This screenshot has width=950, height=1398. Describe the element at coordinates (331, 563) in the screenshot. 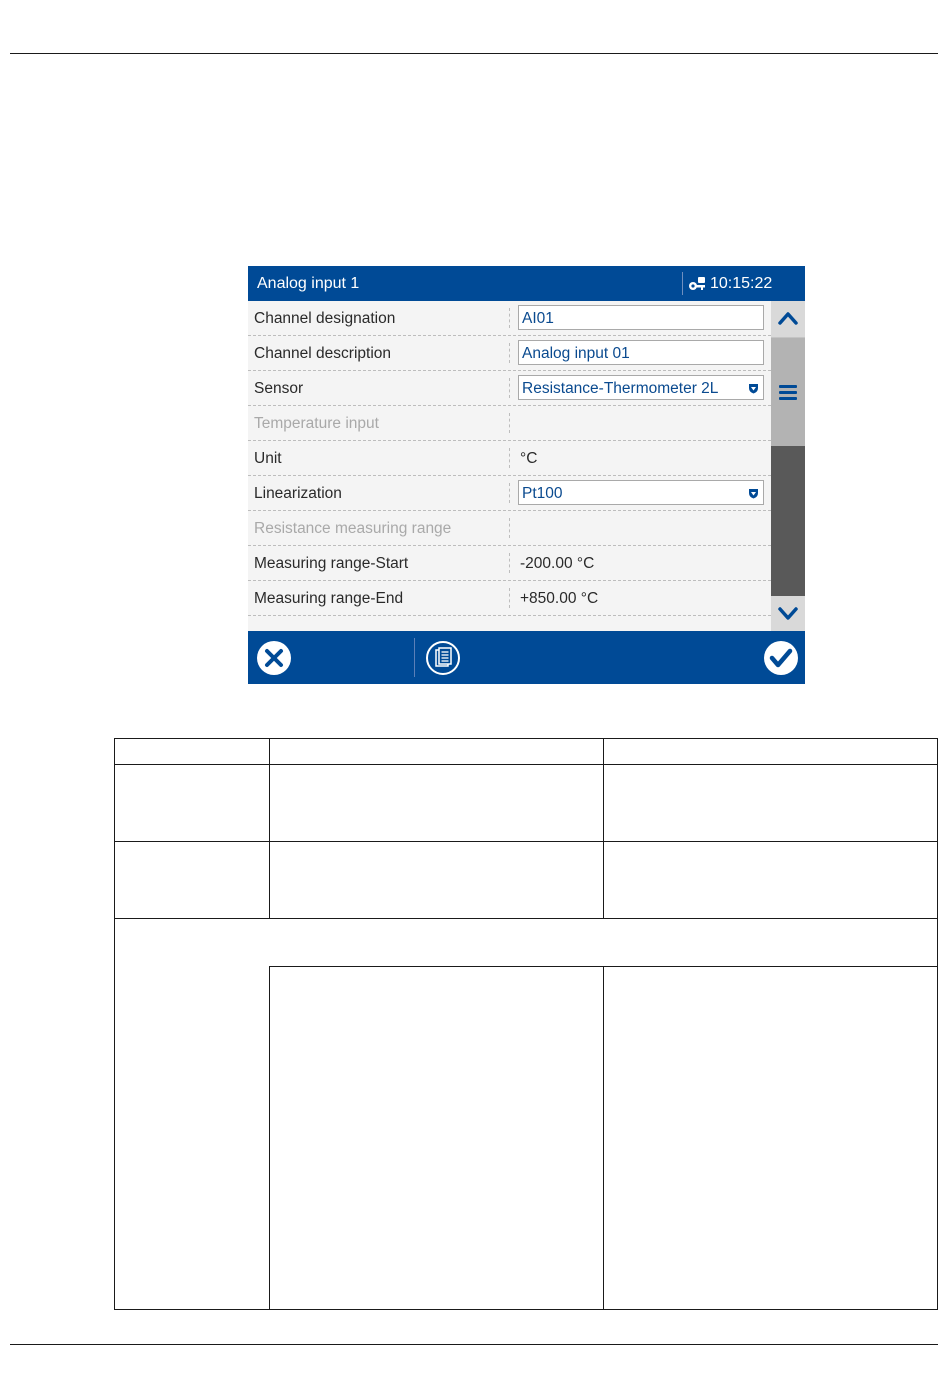

I see `parameter-label: Measuring range-Start` at that location.